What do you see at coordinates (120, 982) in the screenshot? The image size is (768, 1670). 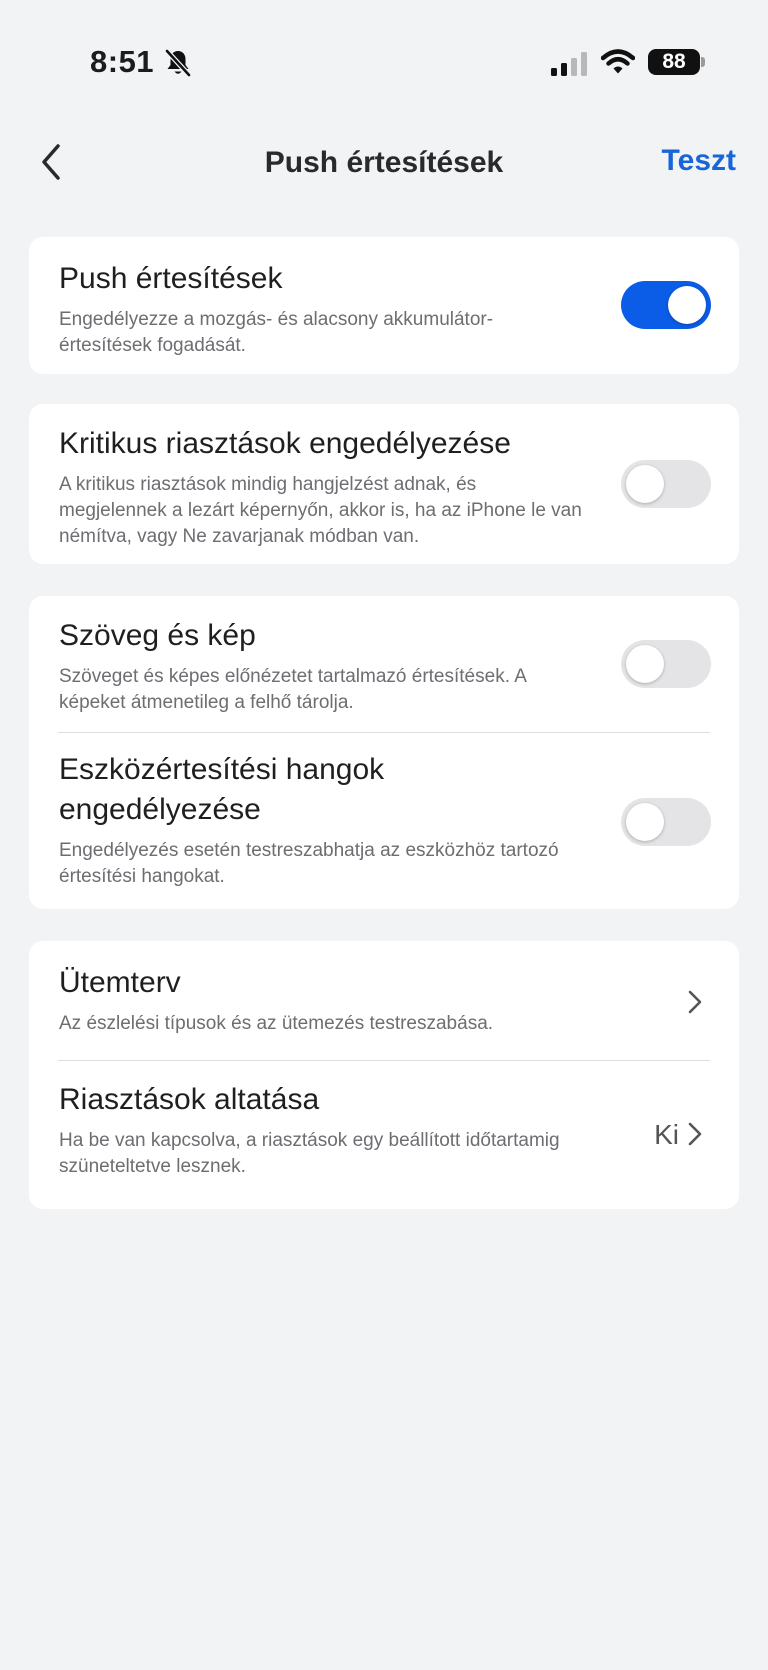 I see `schedule-title: Ütemterv` at bounding box center [120, 982].